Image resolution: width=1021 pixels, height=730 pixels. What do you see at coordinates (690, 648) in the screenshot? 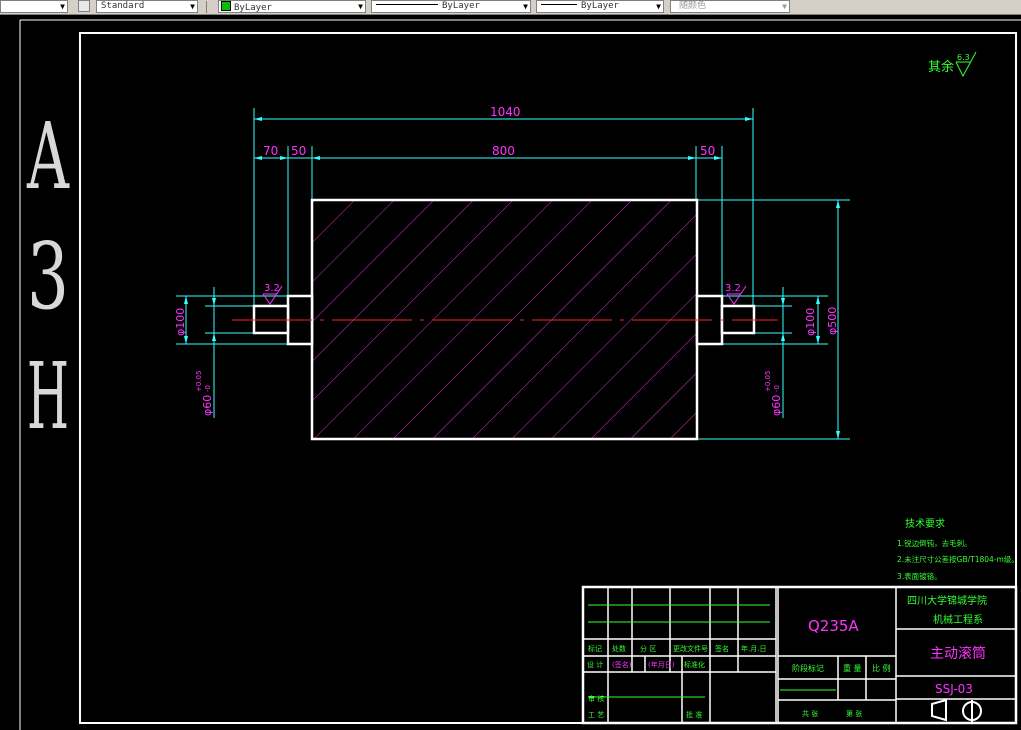
I see `tb-label-change-doc: 更改文件号` at bounding box center [690, 648].